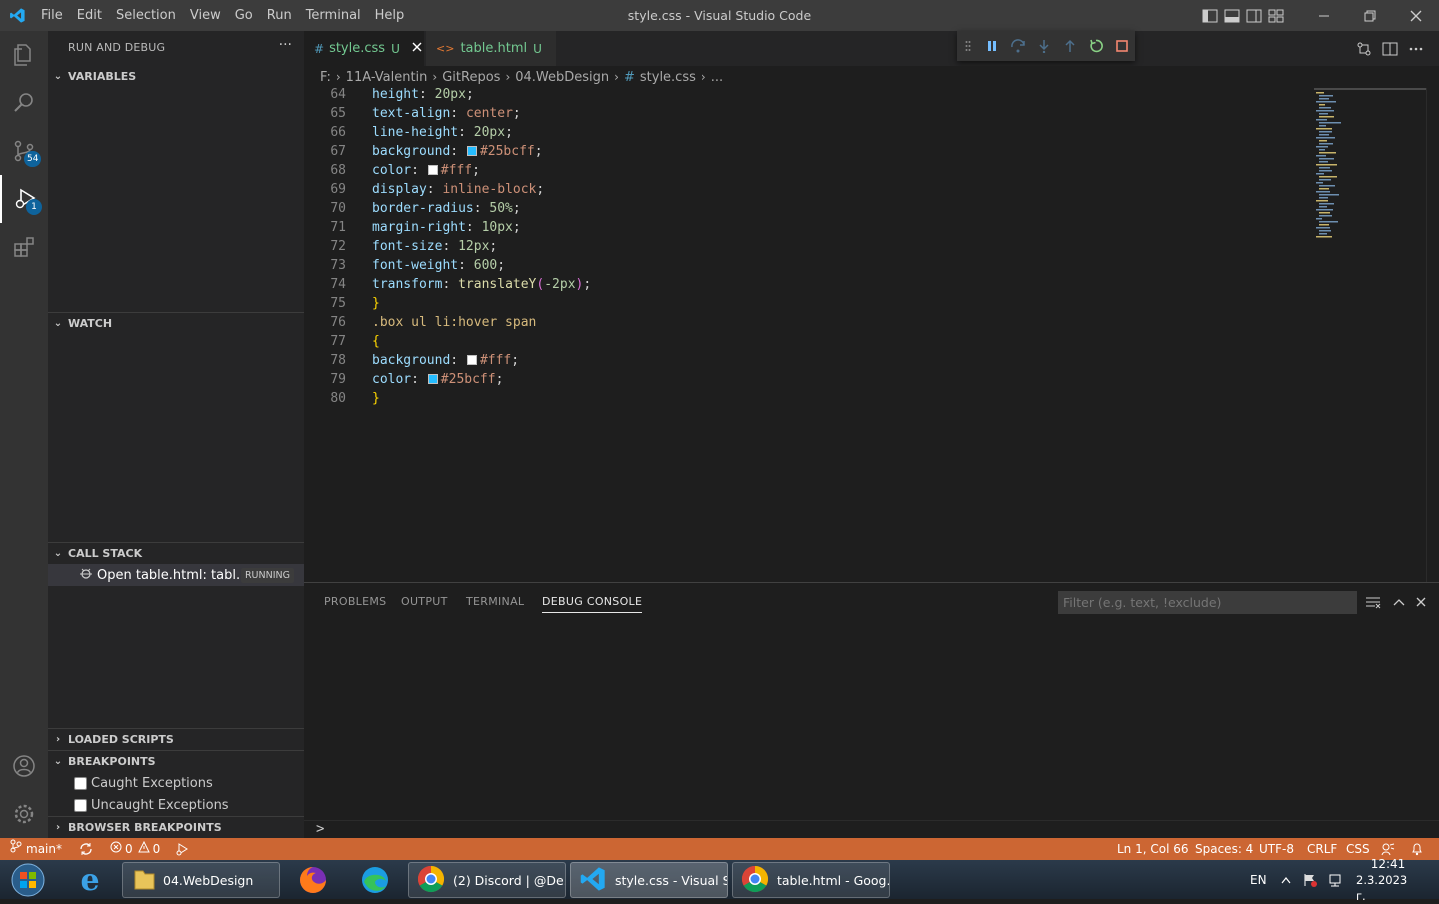 This screenshot has width=1439, height=904. Describe the element at coordinates (804, 322) in the screenshot. I see `code-line: 76 .box ul li:hover span` at that location.